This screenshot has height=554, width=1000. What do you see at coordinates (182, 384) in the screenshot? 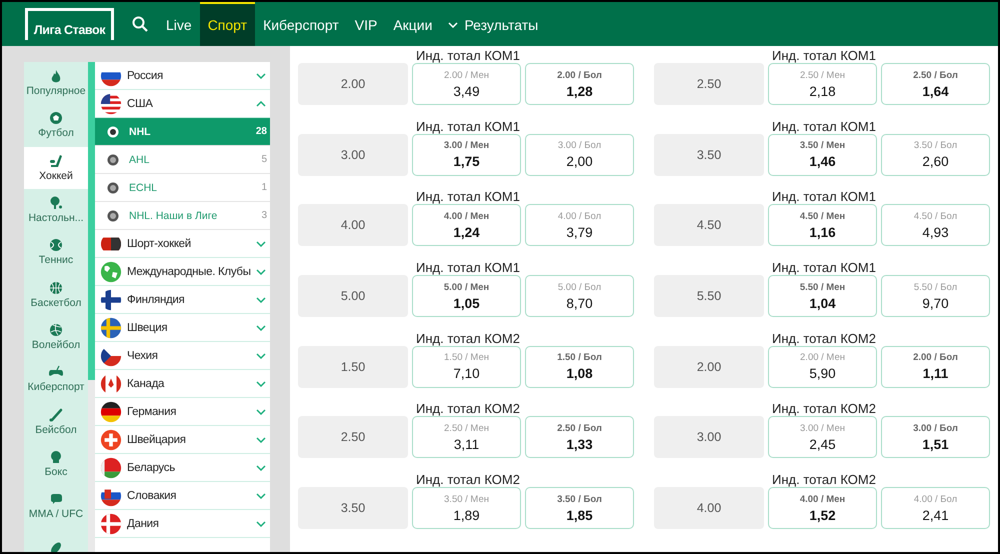
I see `country-row: Канада` at bounding box center [182, 384].